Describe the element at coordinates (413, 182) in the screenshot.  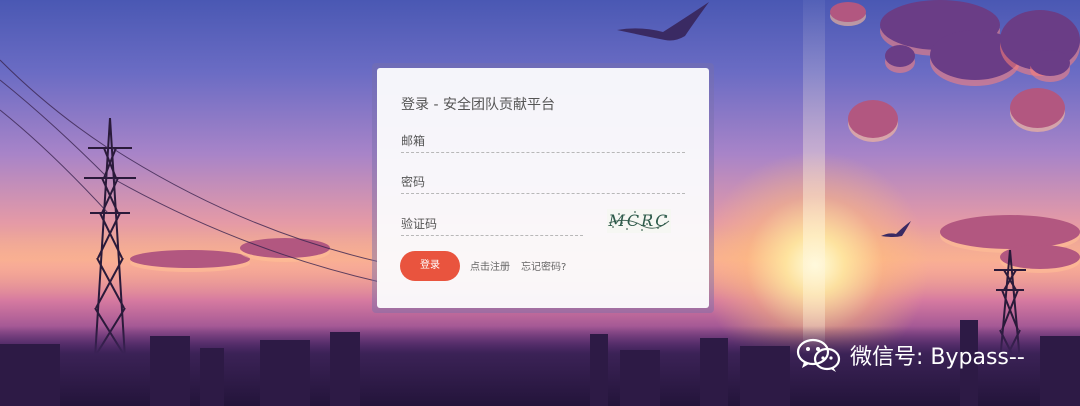
I see `password-label: 密码` at that location.